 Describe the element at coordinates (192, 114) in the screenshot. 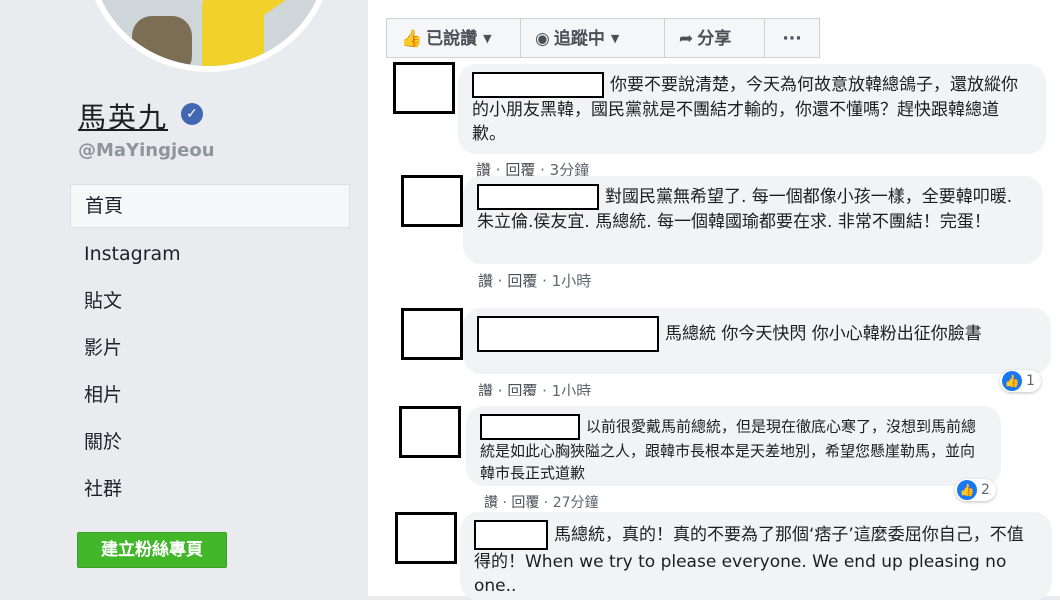

I see `verified-badge-icon: ✓` at that location.